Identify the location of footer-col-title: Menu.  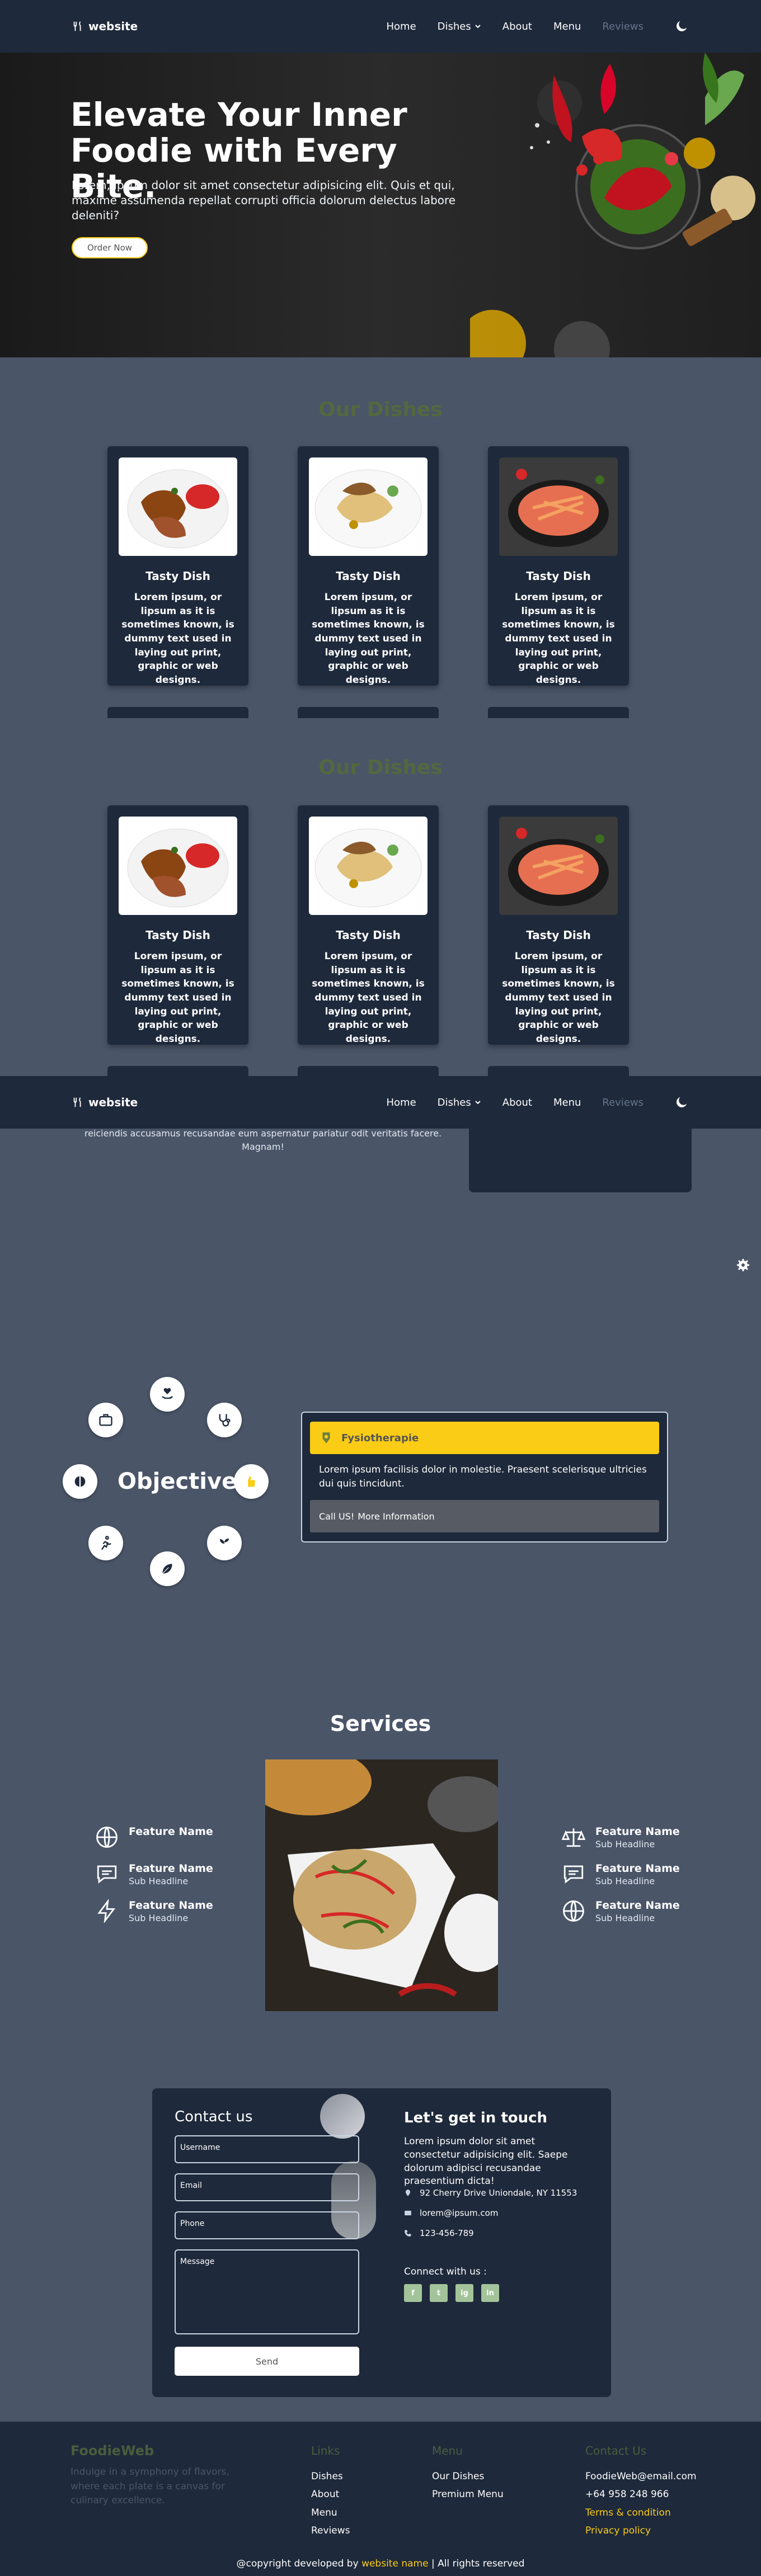
(447, 2450).